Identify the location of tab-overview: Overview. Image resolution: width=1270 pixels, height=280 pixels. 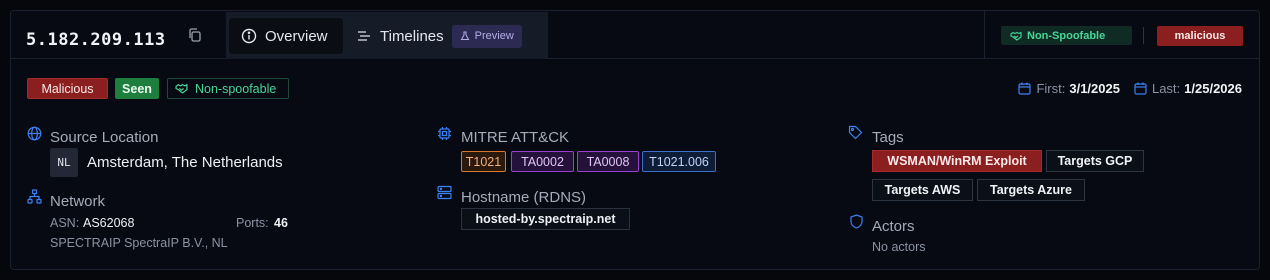
(286, 36).